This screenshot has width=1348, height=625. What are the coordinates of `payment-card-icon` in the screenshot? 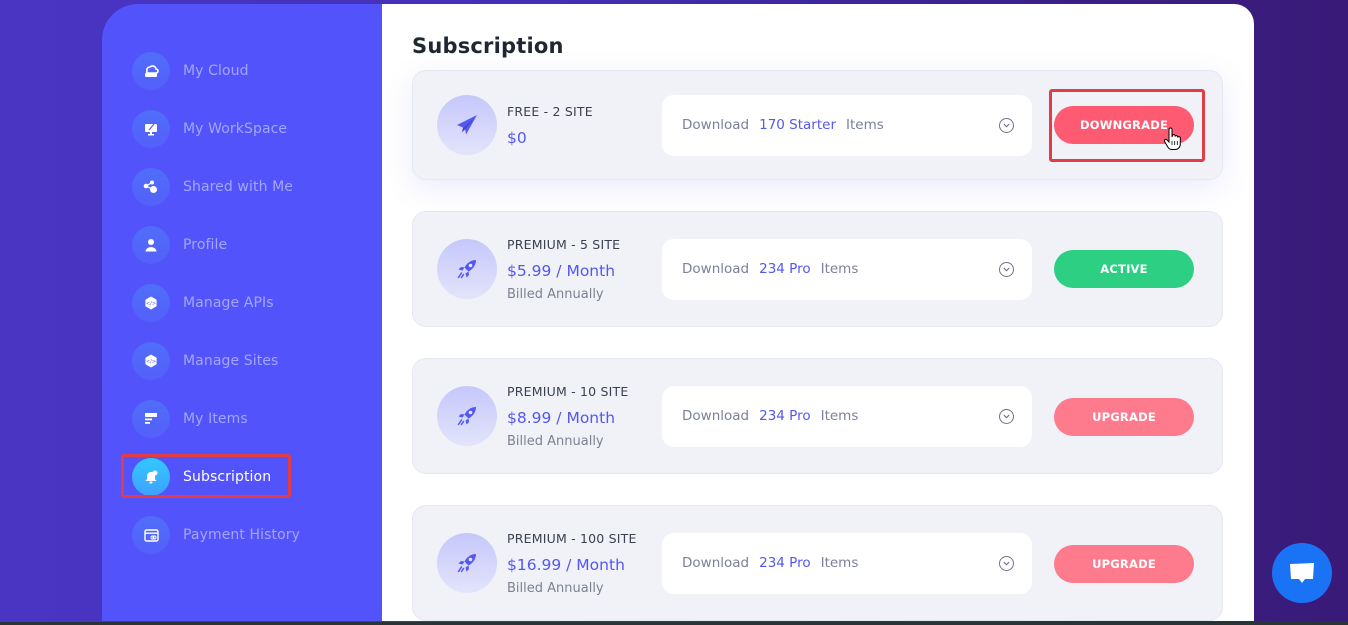 It's located at (151, 535).